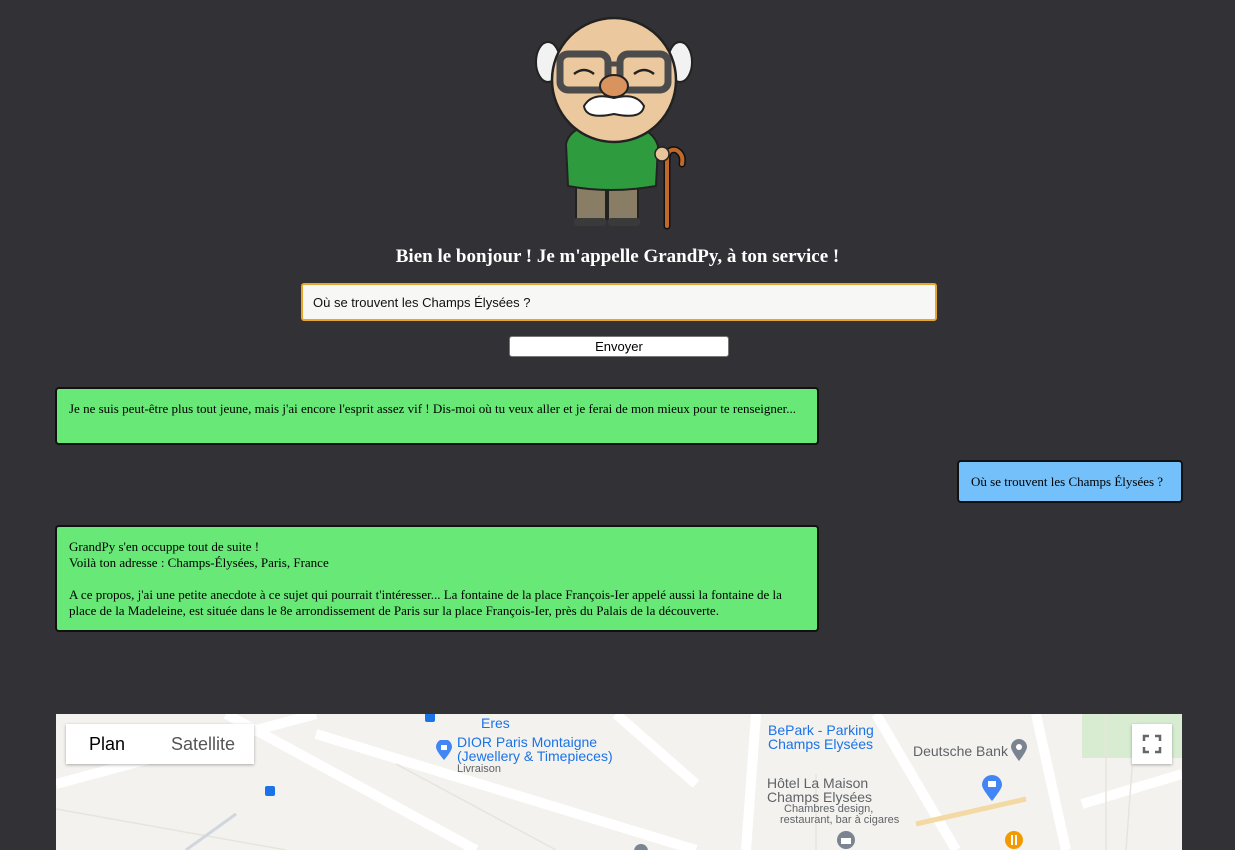 The width and height of the screenshot is (1235, 850). Describe the element at coordinates (840, 820) in the screenshot. I see `poi-hotel-desc: restaurant, bar à cigares` at that location.